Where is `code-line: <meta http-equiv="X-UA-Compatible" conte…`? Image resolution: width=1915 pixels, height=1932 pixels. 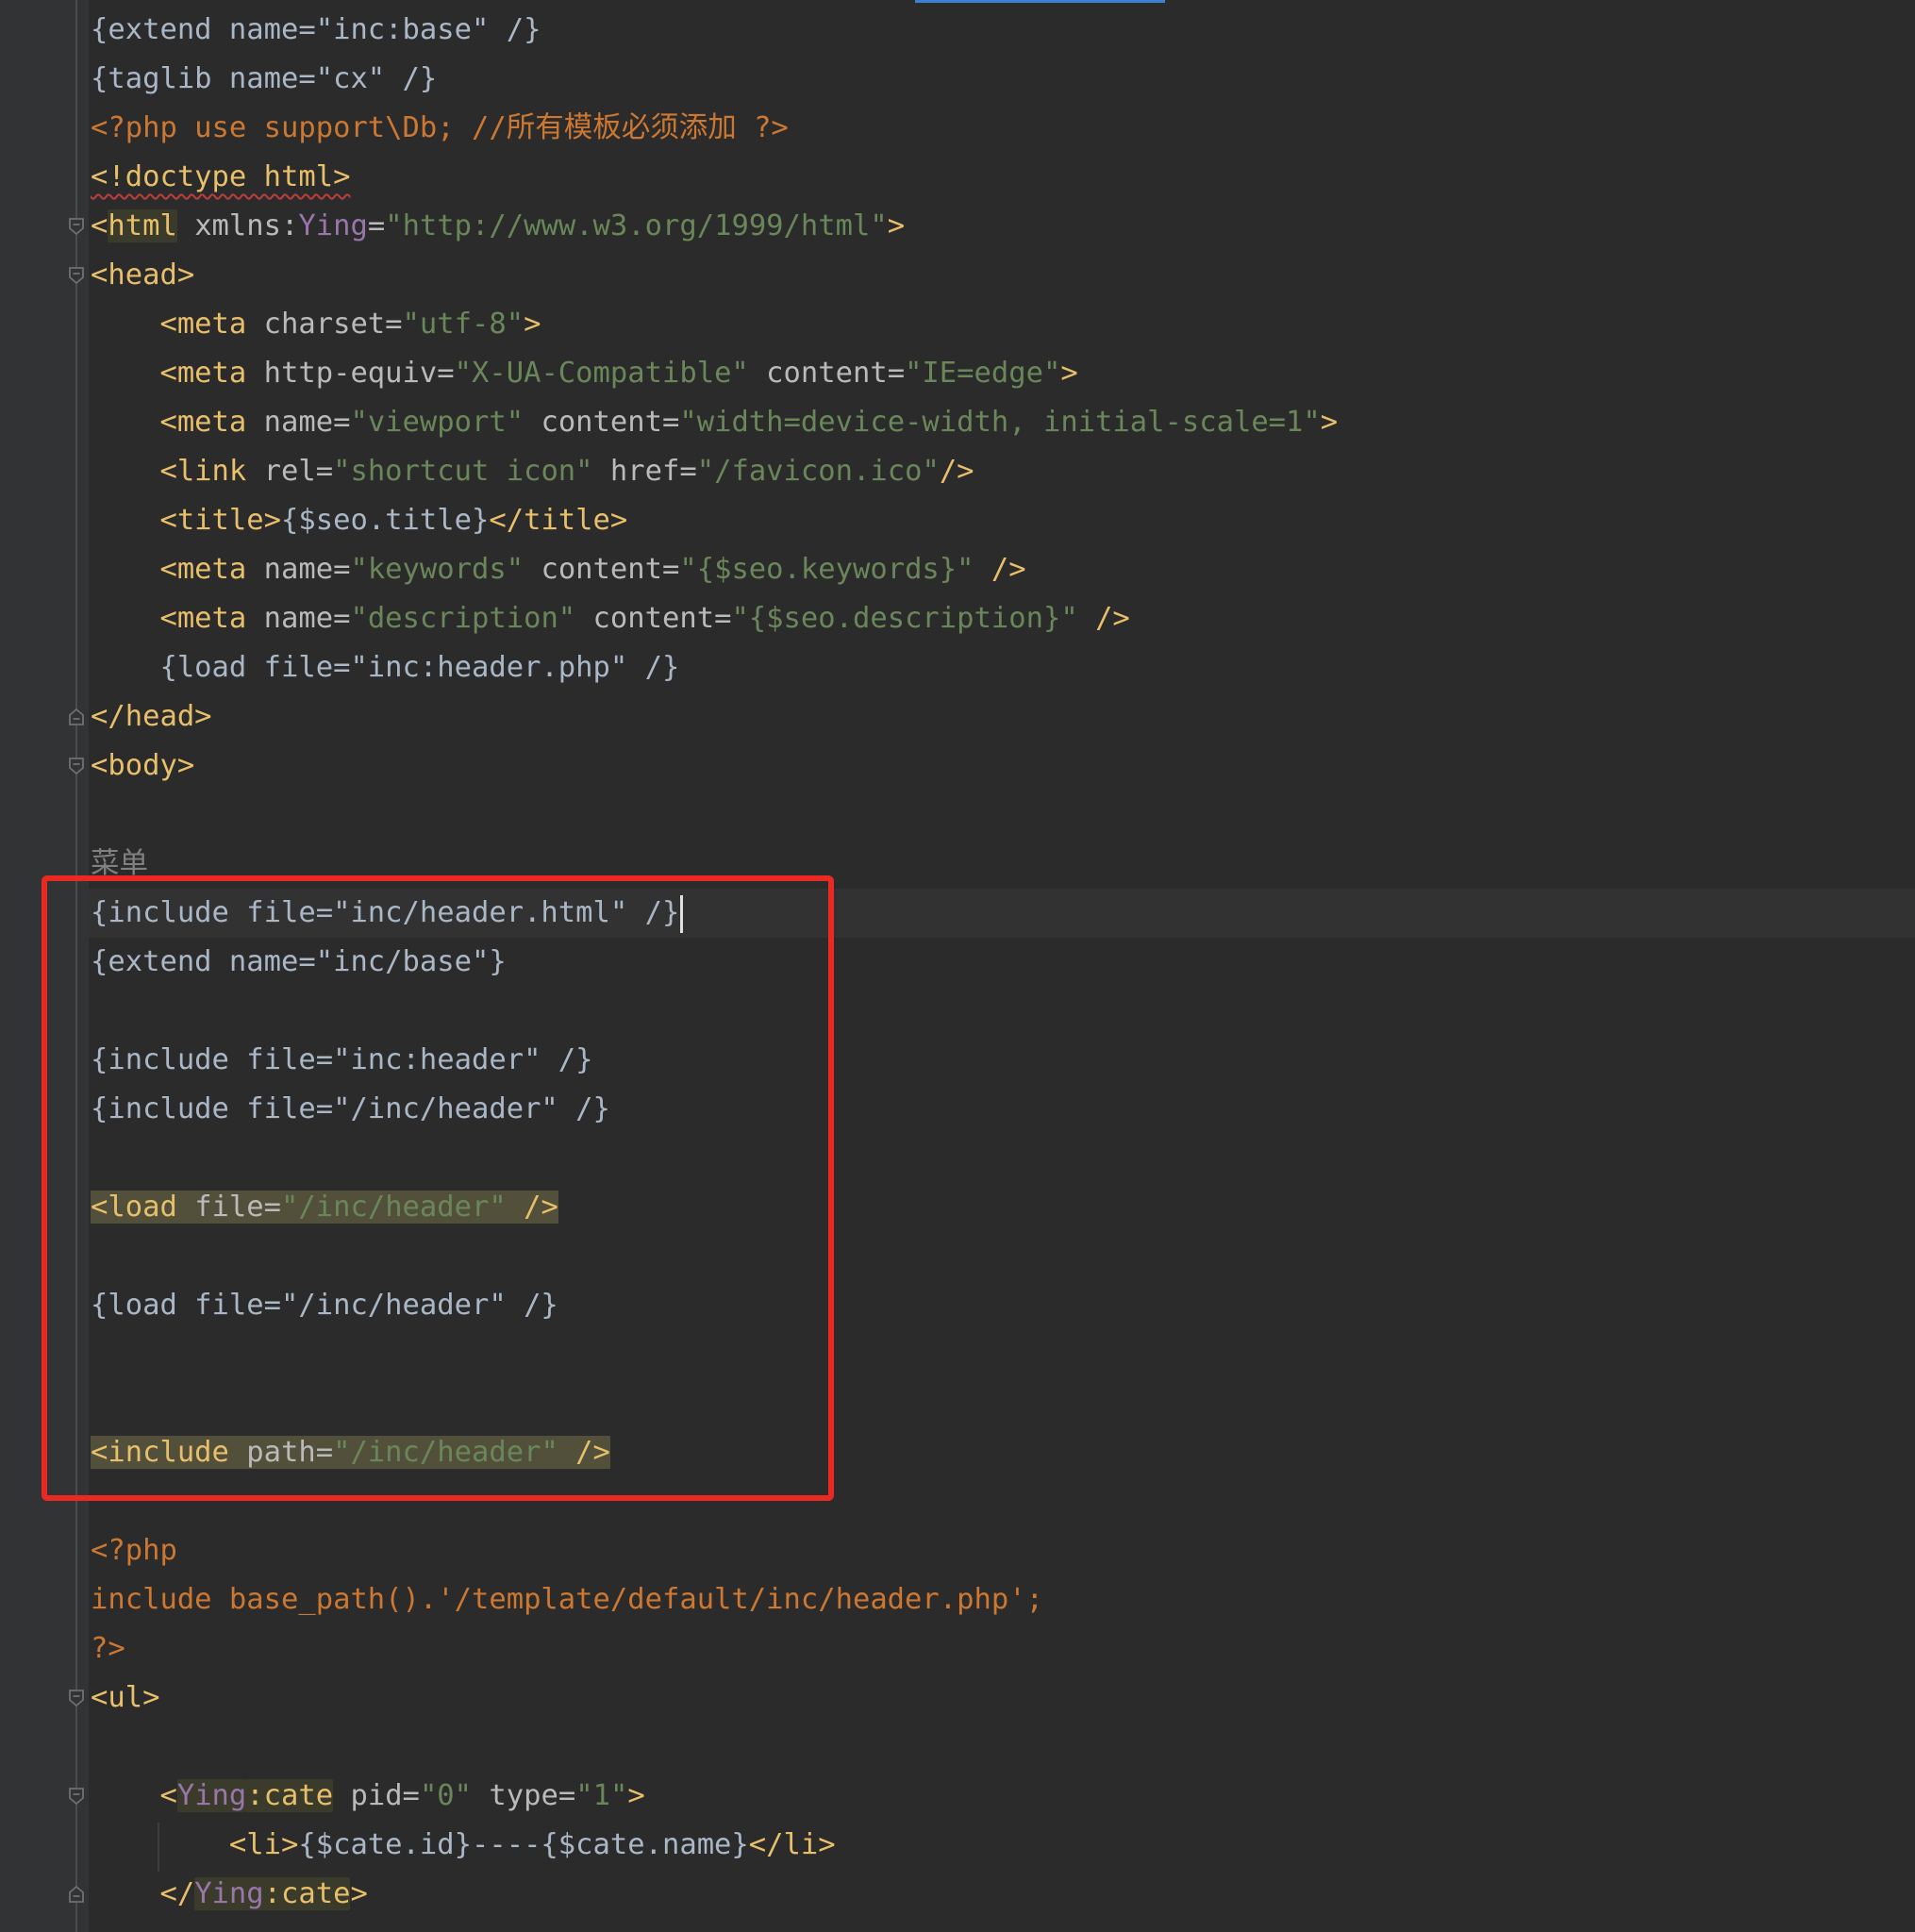 code-line: <meta http-equiv="X-UA-Compatible" conte… is located at coordinates (584, 374).